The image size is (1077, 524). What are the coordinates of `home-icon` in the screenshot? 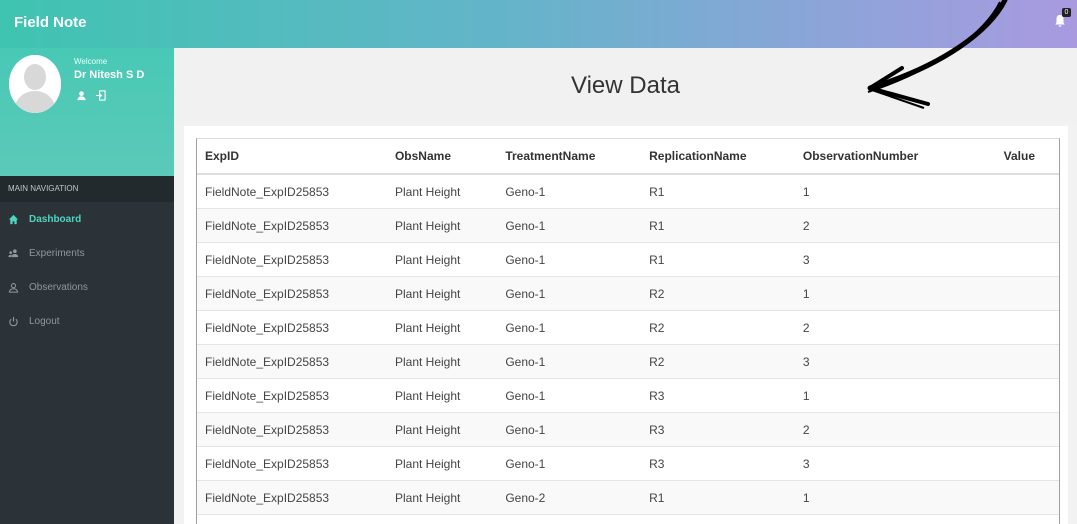 It's located at (13, 219).